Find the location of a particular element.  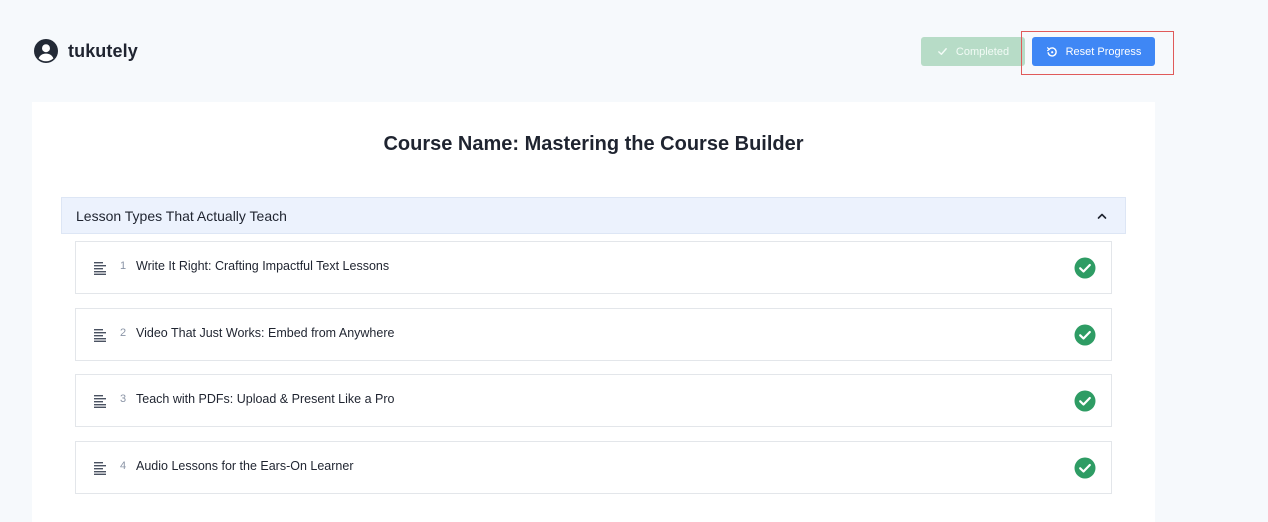

reset-progress-label: Reset Progress is located at coordinates (1103, 51).